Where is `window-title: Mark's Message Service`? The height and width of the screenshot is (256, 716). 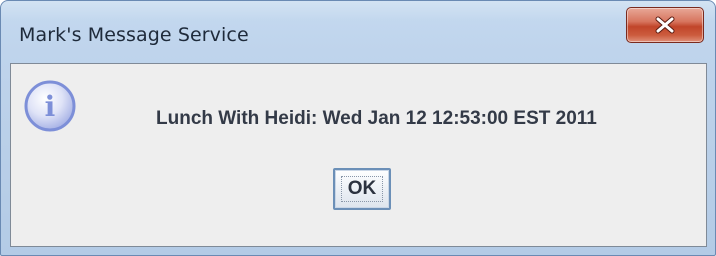 window-title: Mark's Message Service is located at coordinates (134, 35).